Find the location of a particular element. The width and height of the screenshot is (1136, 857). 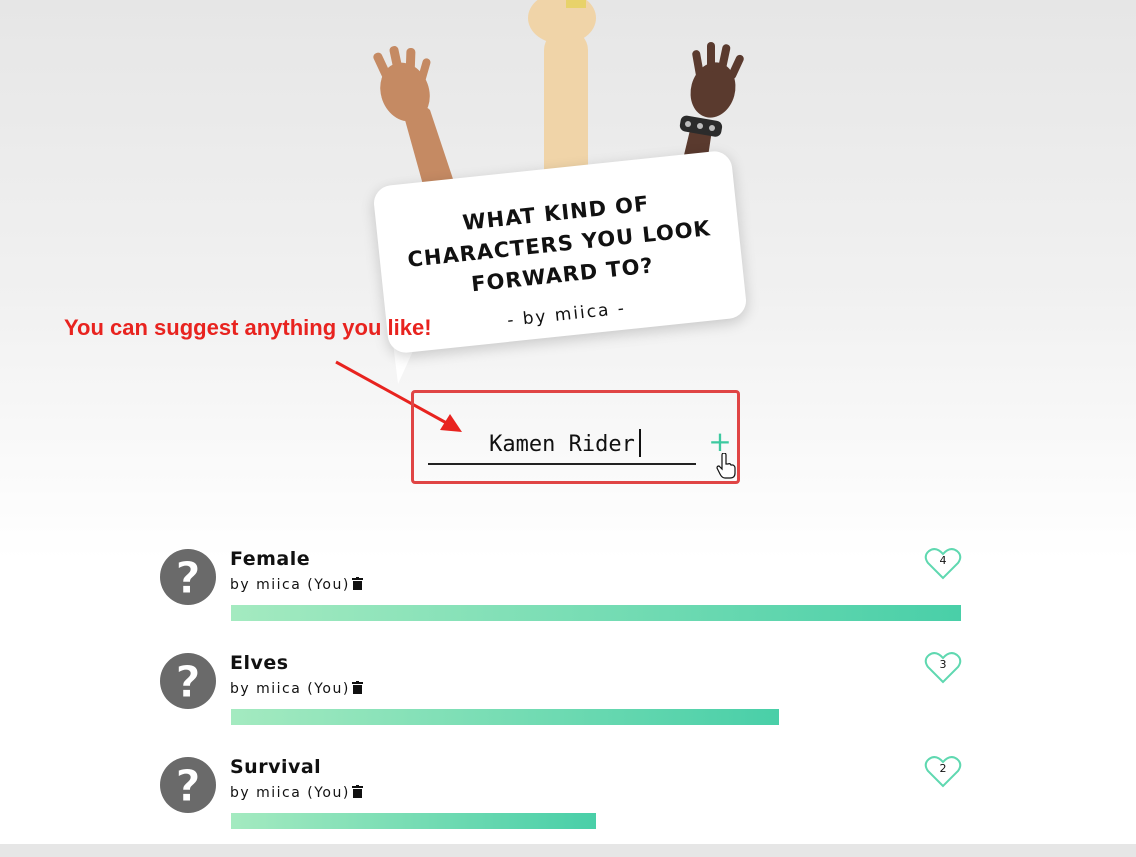

like-heart-button: 3 is located at coordinates (943, 668).